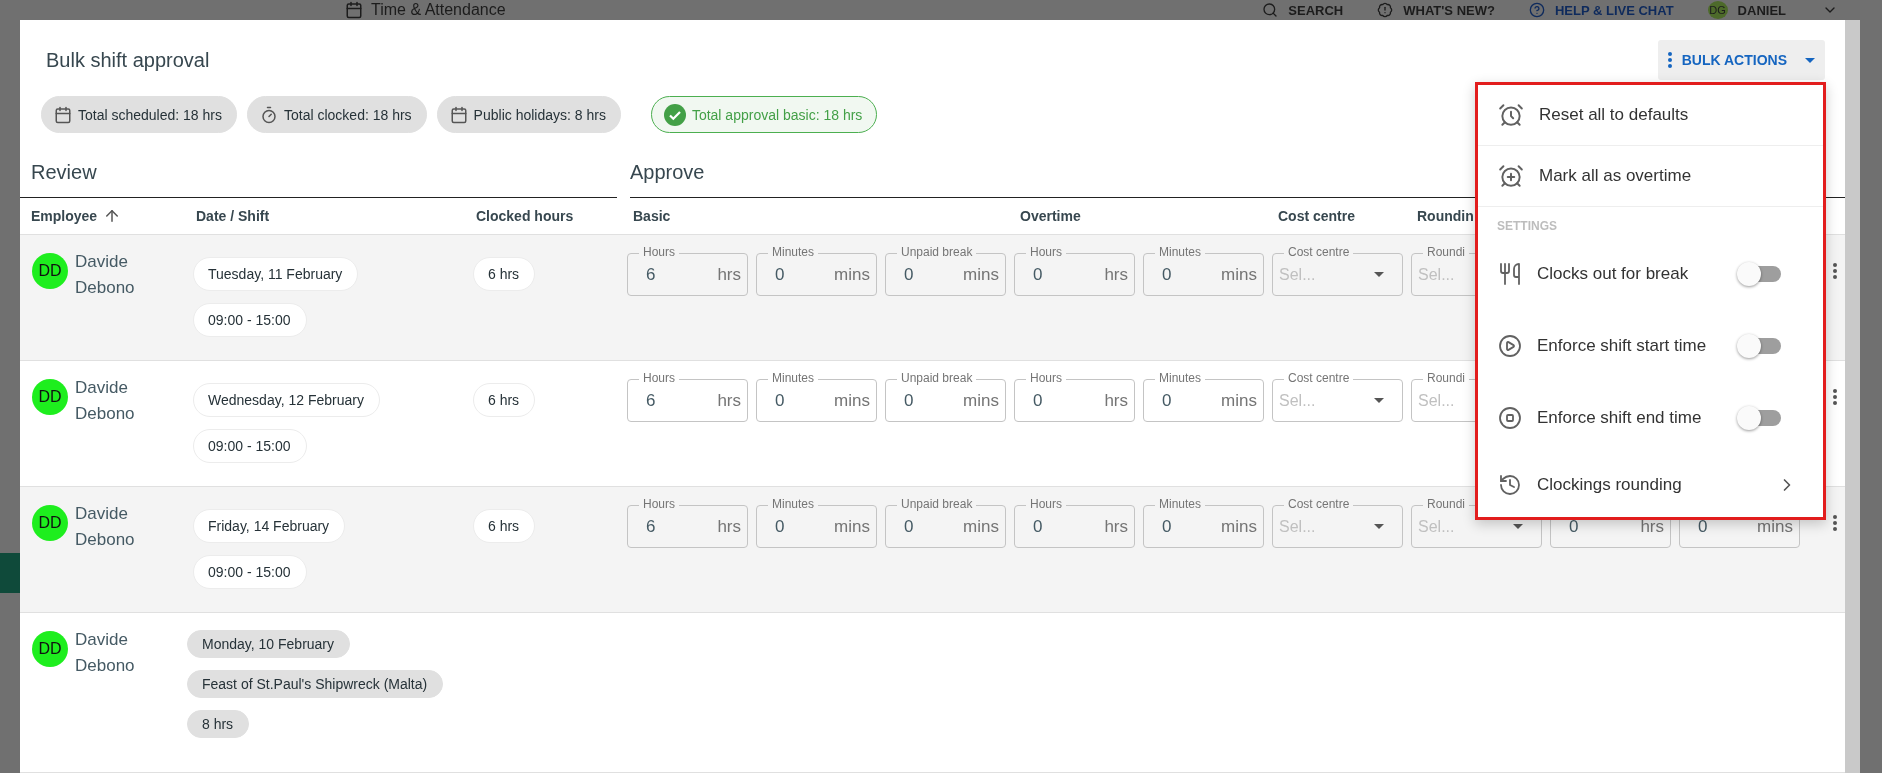 The height and width of the screenshot is (773, 1882). I want to click on column-header: Basic, so click(652, 216).